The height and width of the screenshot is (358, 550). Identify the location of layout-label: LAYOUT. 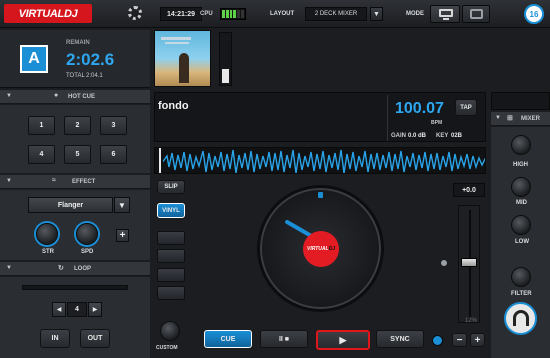
(282, 14).